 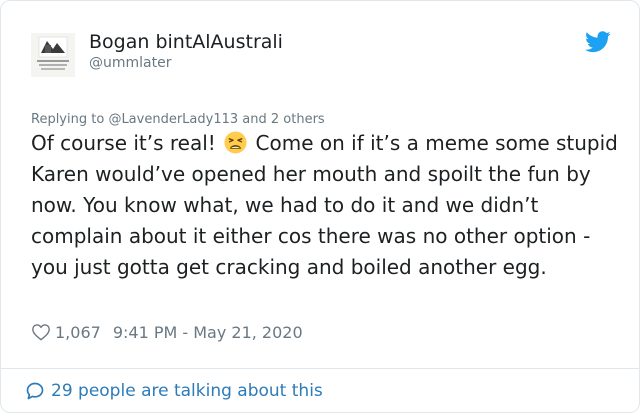 I want to click on twitter-bird-icon, so click(x=598, y=42).